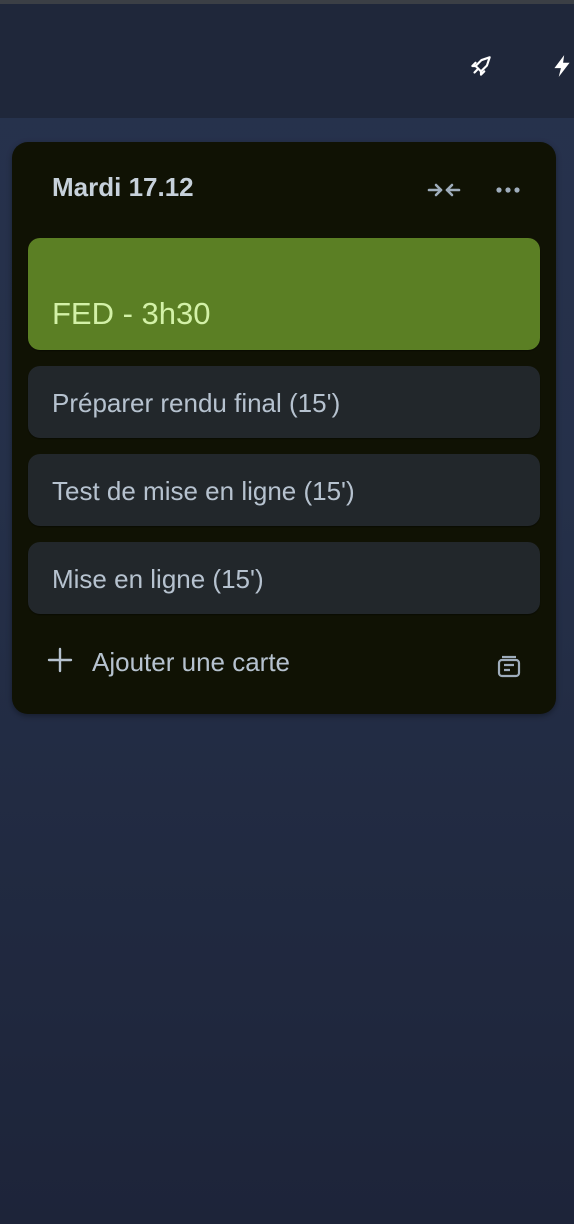  Describe the element at coordinates (131, 313) in the screenshot. I see `card-title: FED - 3h30` at that location.